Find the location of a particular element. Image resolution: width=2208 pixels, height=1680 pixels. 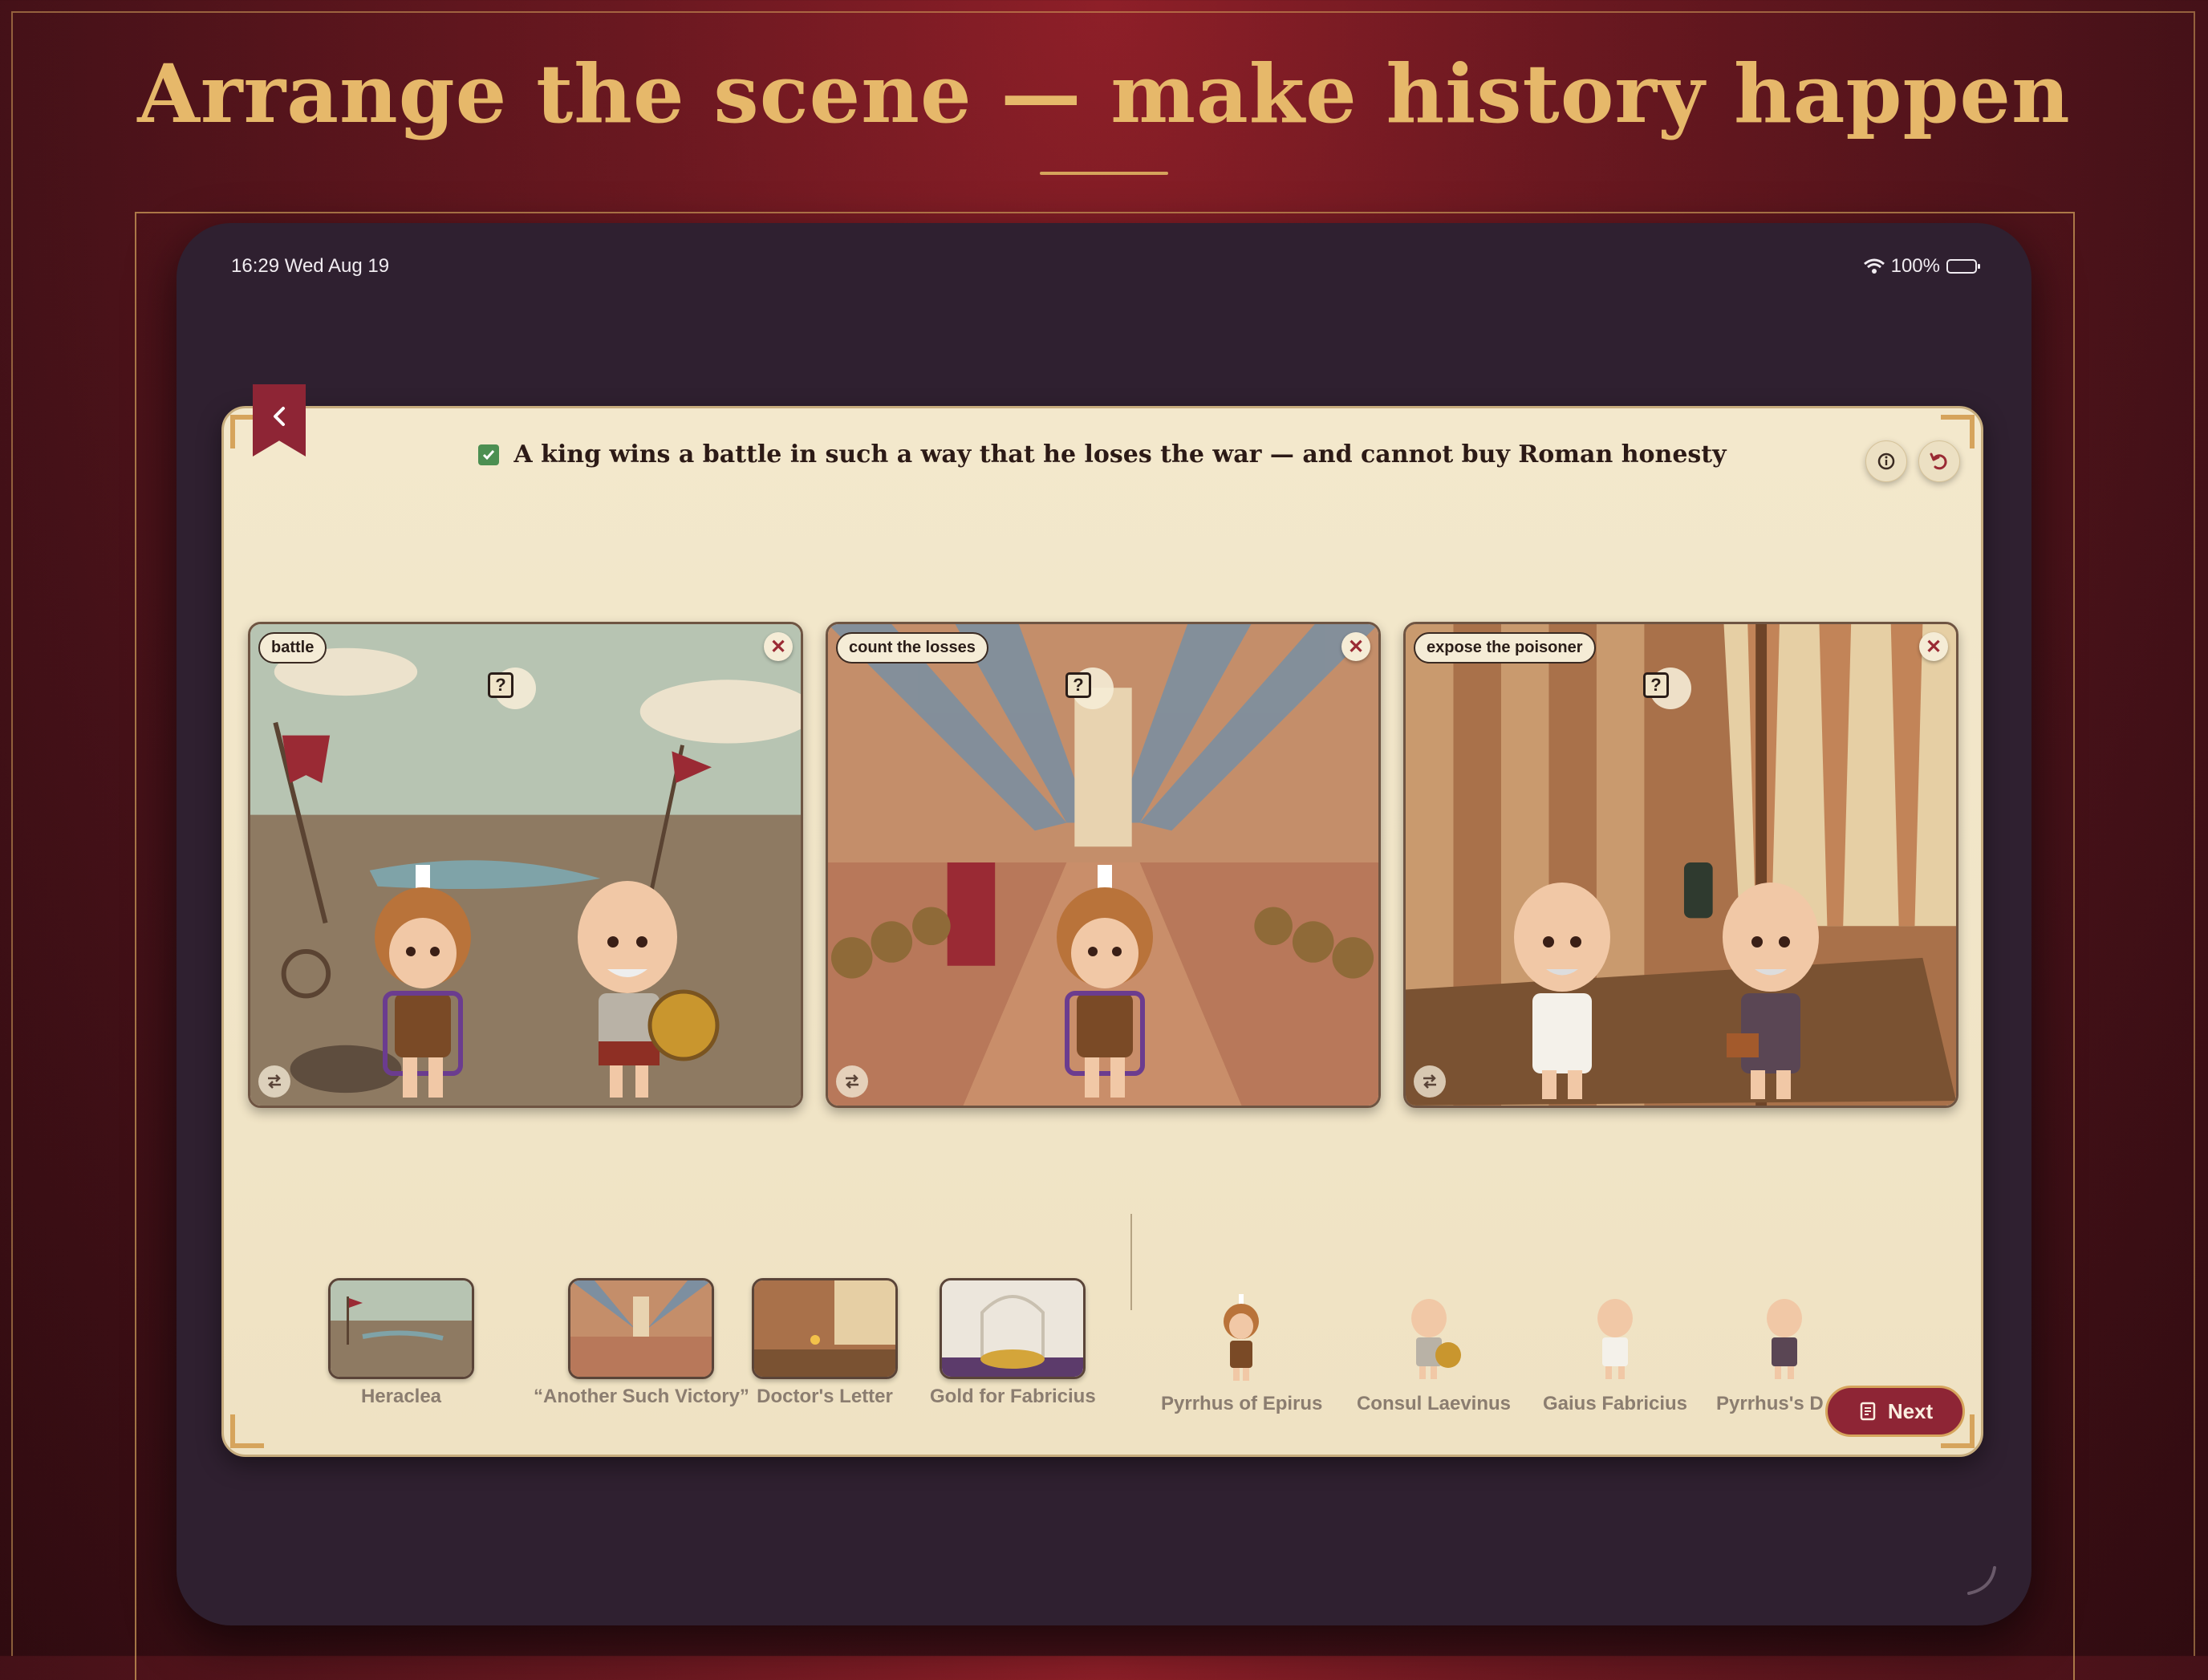

wifi-icon is located at coordinates (1874, 266).